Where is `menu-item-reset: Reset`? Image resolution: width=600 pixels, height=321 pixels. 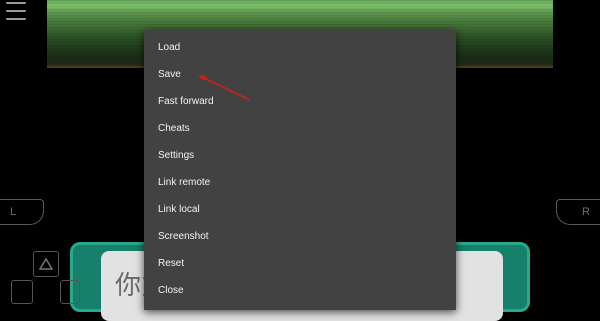
menu-item-reset: Reset is located at coordinates (300, 263).